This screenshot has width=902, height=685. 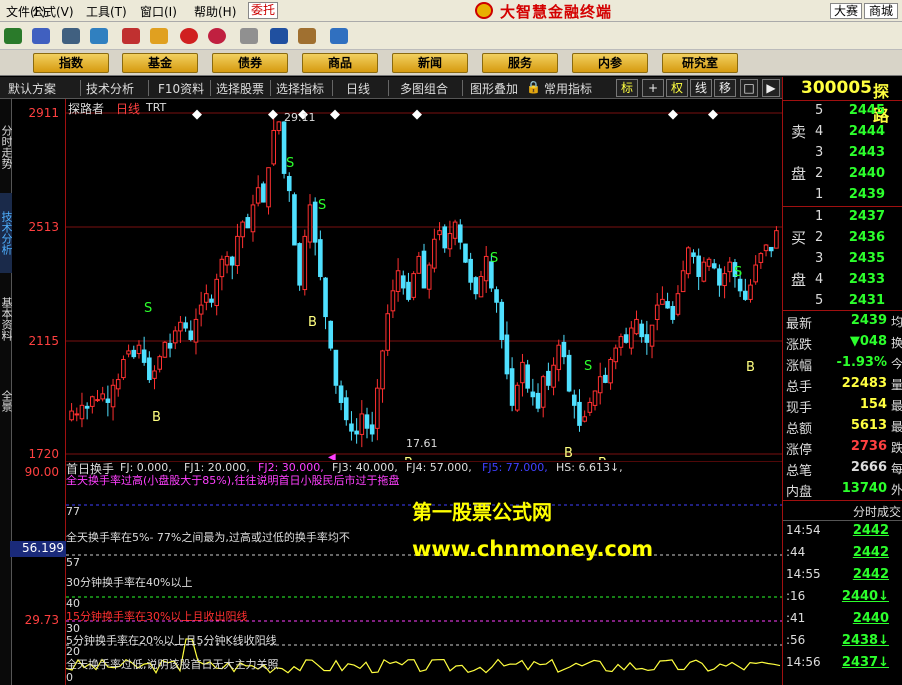 I want to click on move-button: 移, so click(x=725, y=88).